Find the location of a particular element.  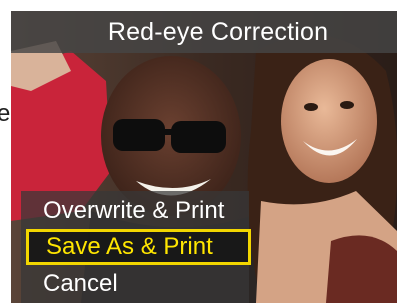

page-margin-text-fragment: e is located at coordinates (5, 113).